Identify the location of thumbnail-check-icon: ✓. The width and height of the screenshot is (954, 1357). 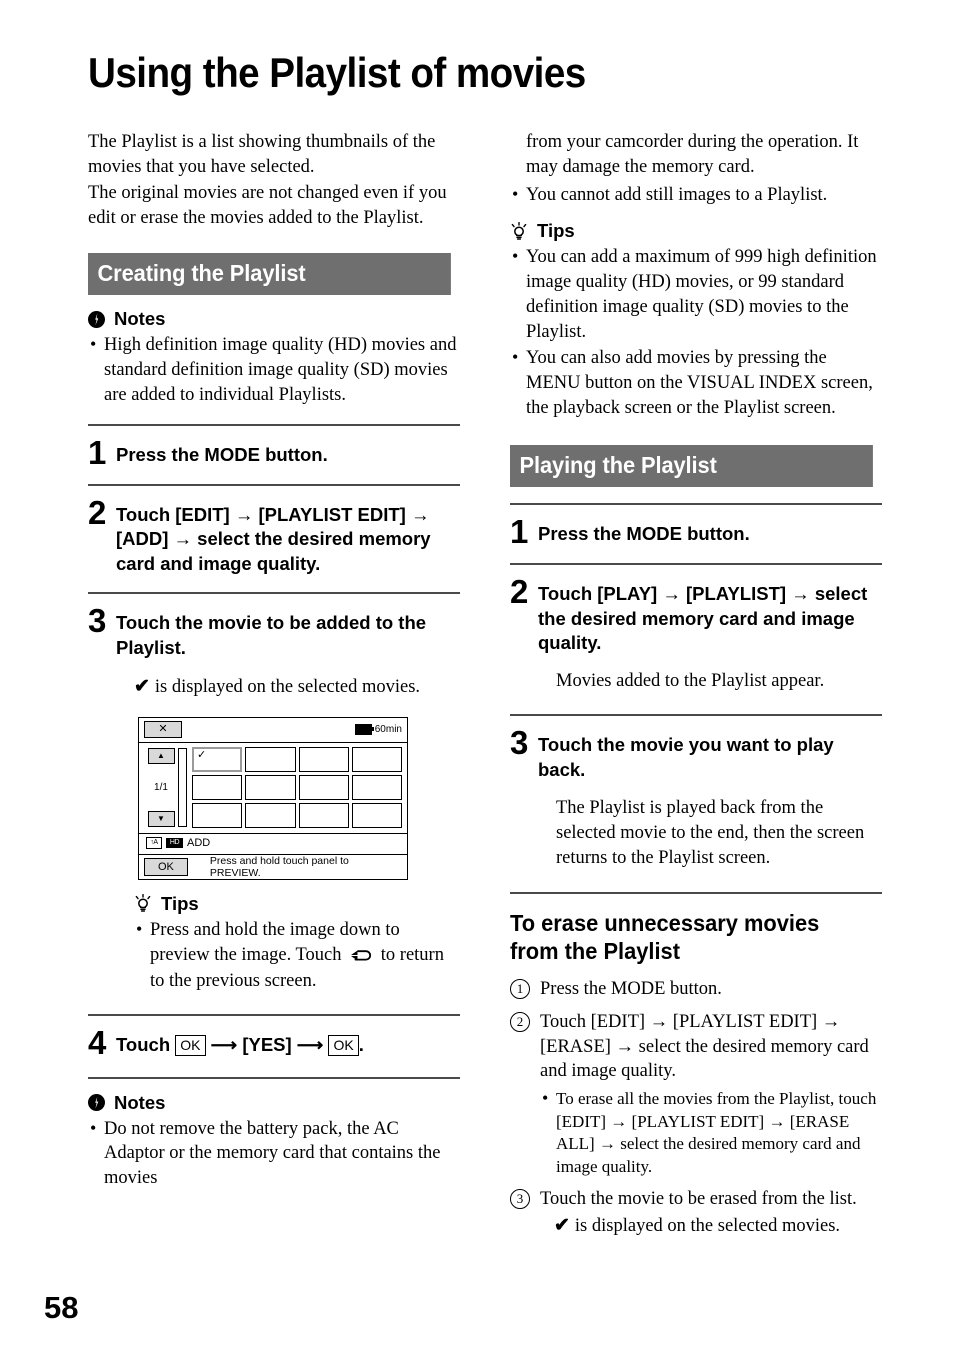
(202, 754).